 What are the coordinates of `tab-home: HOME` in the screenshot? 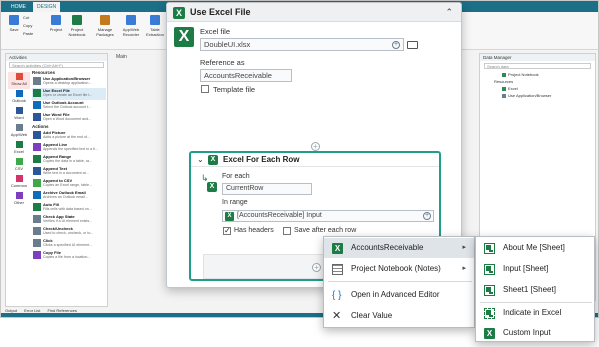 It's located at (18, 7).